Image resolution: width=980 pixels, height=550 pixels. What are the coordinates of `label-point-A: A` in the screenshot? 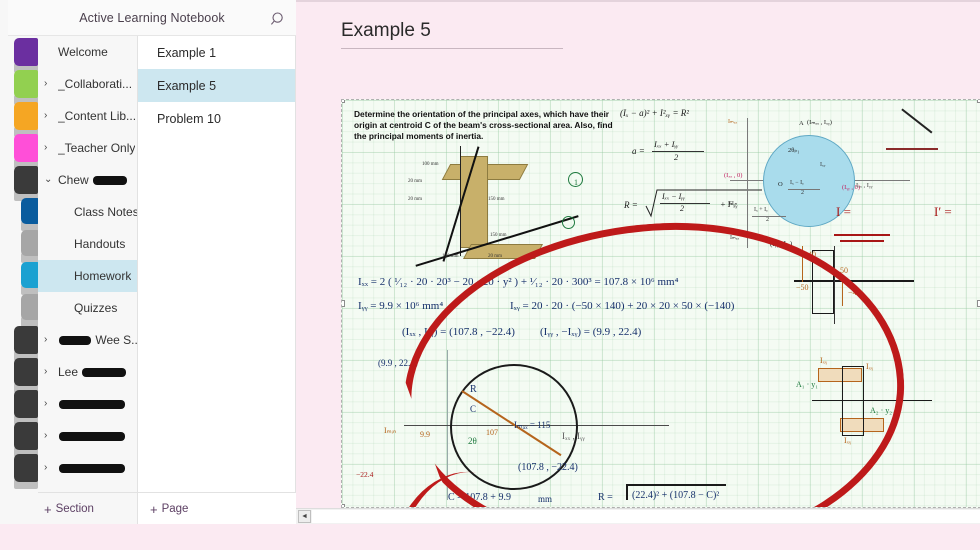 It's located at (801, 123).